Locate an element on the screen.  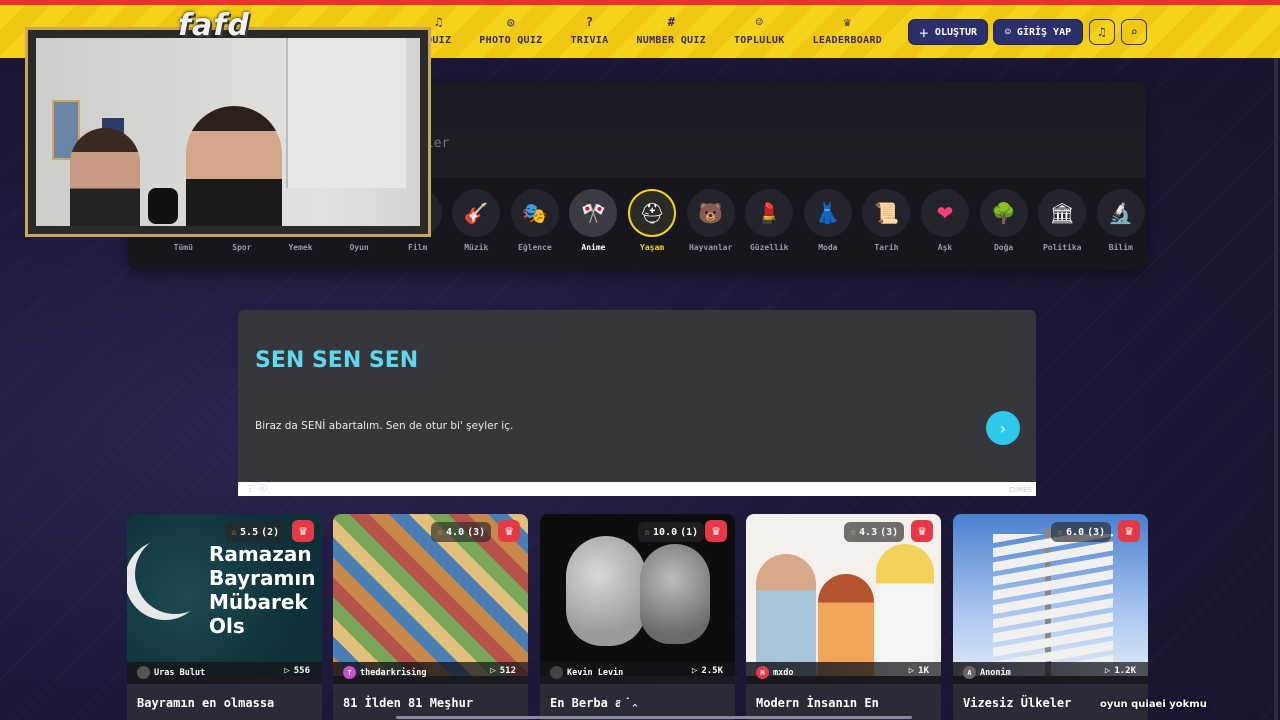
card-meta: Mmxdo ▷ 1K is located at coordinates (843, 673).